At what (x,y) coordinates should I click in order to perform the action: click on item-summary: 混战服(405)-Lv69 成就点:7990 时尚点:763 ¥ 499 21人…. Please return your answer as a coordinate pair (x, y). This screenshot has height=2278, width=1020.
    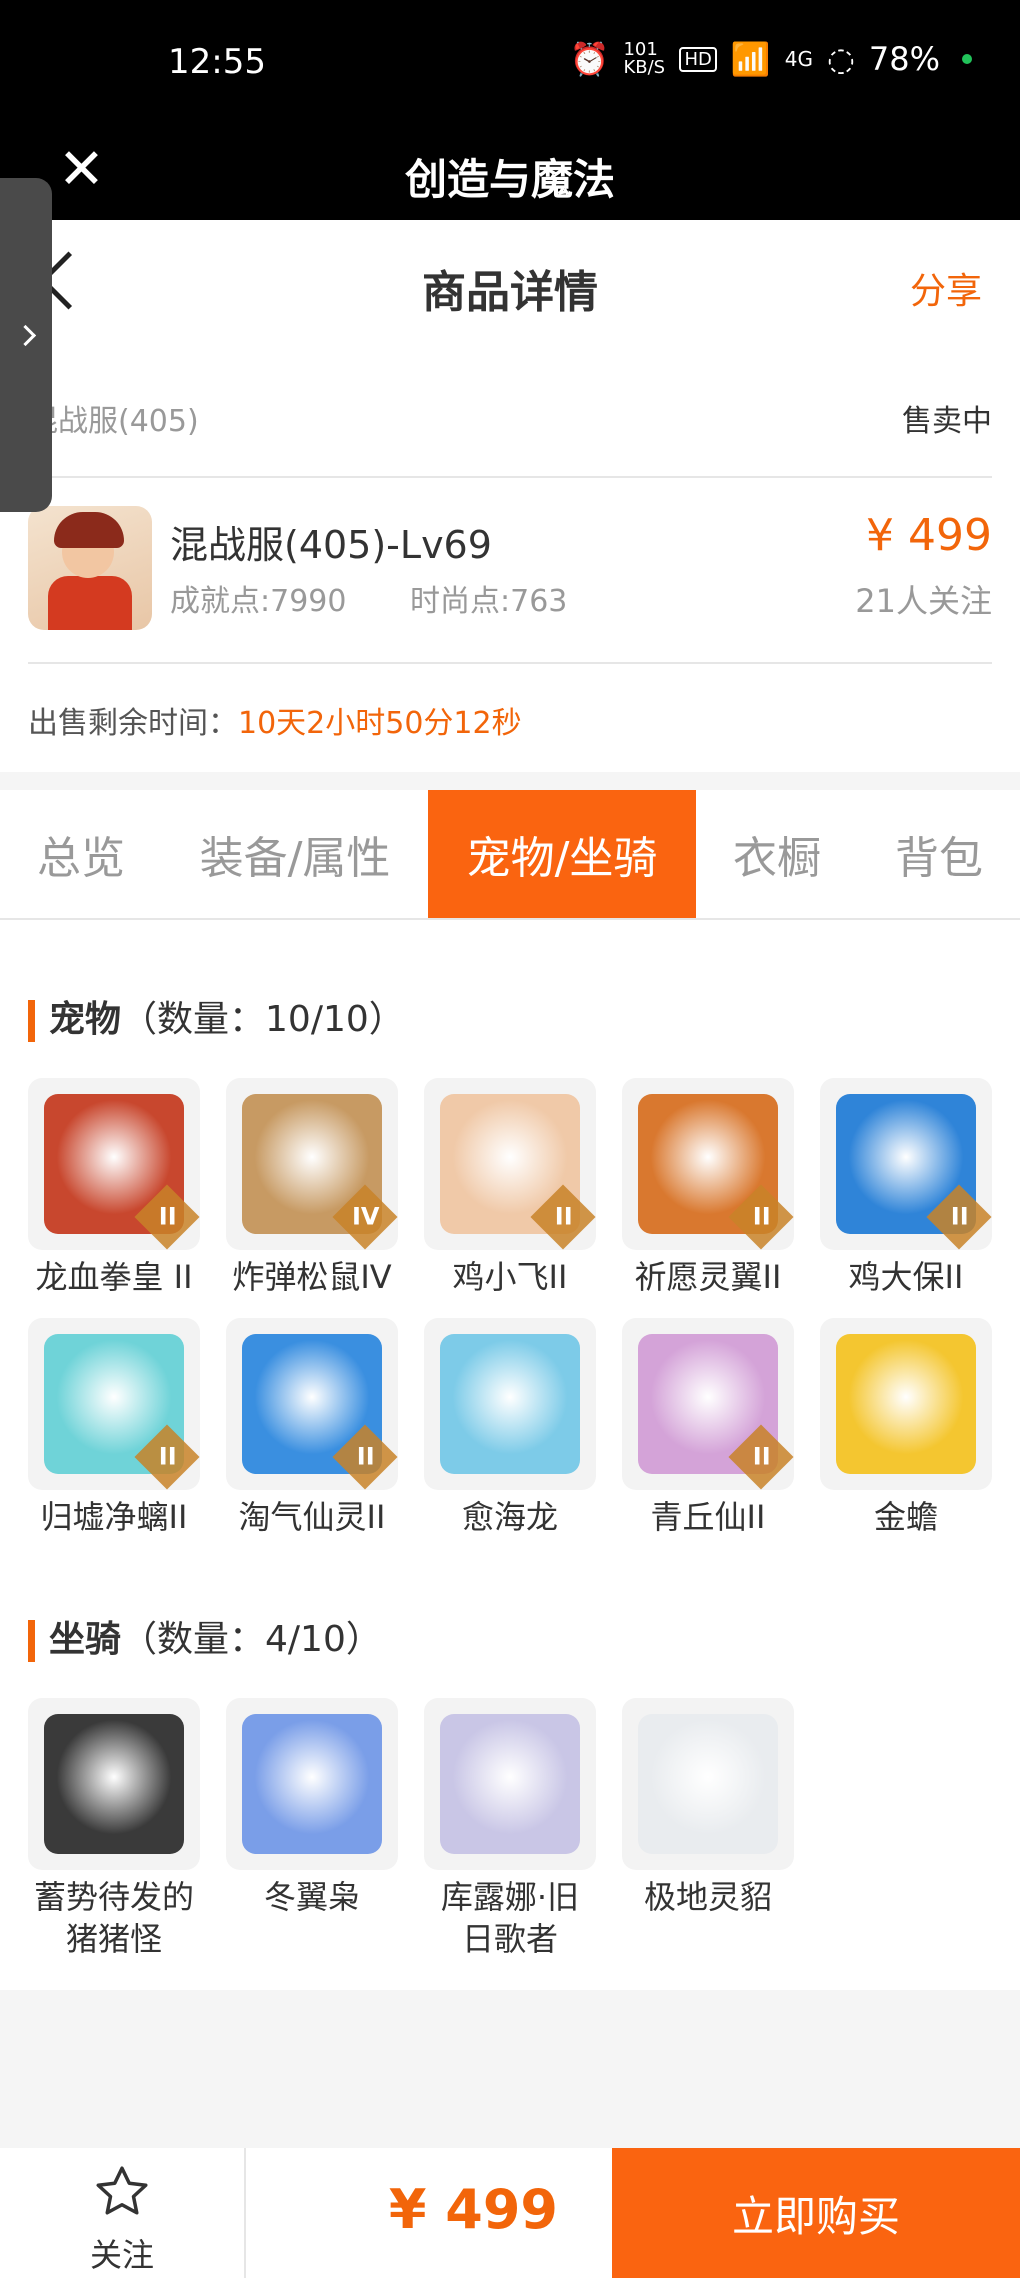
    Looking at the image, I should click on (510, 571).